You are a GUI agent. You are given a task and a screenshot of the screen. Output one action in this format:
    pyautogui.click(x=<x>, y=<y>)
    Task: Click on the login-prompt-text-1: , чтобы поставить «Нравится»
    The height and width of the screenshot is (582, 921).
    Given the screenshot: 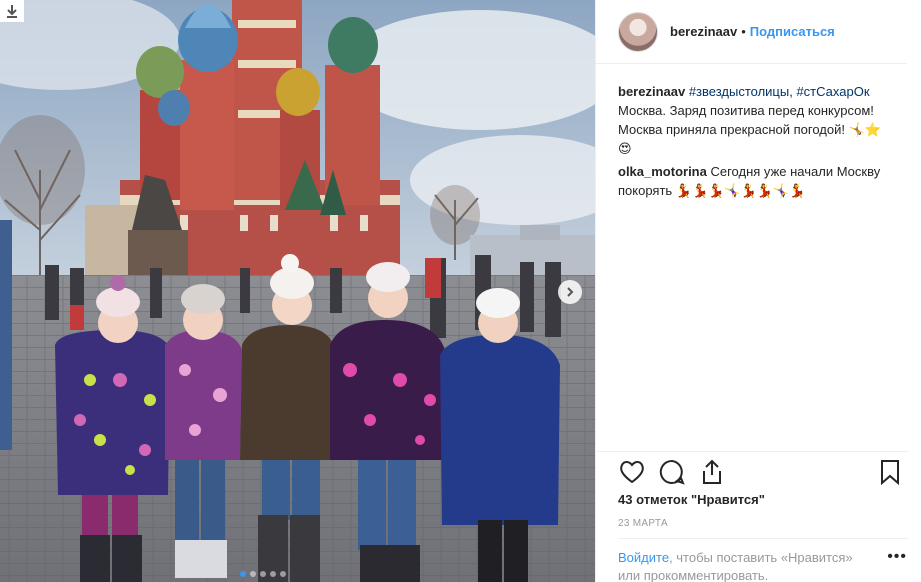 What is the action you would take?
    pyautogui.click(x=761, y=557)
    